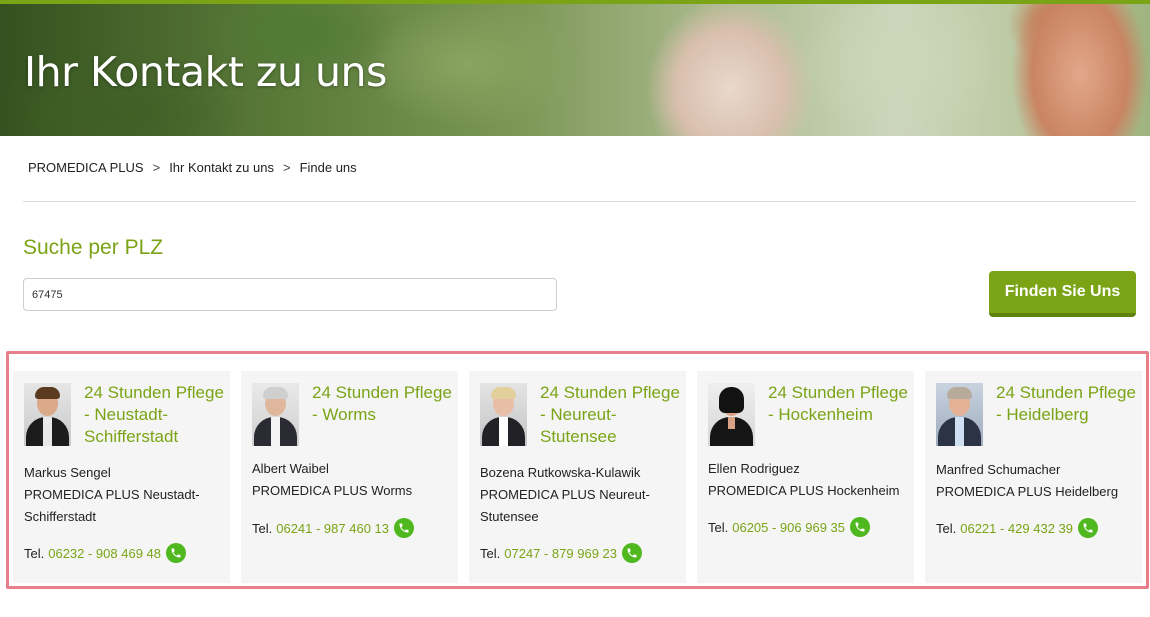 The width and height of the screenshot is (1150, 617). I want to click on zip-search-input, so click(290, 294).